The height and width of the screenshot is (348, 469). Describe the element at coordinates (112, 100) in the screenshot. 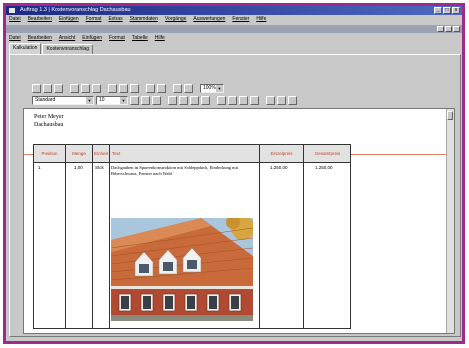

I see `font-size-select: 10 ▼` at that location.